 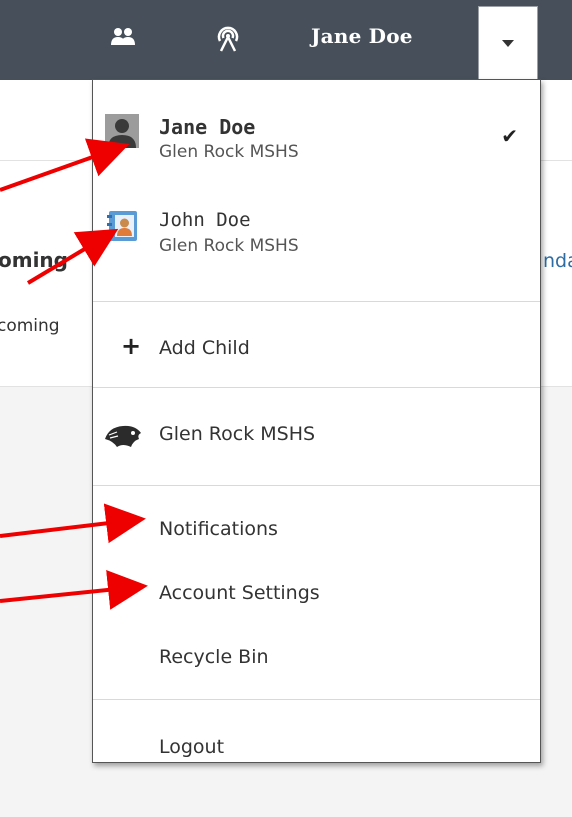 I want to click on add-child-label: Add Child, so click(x=204, y=348).